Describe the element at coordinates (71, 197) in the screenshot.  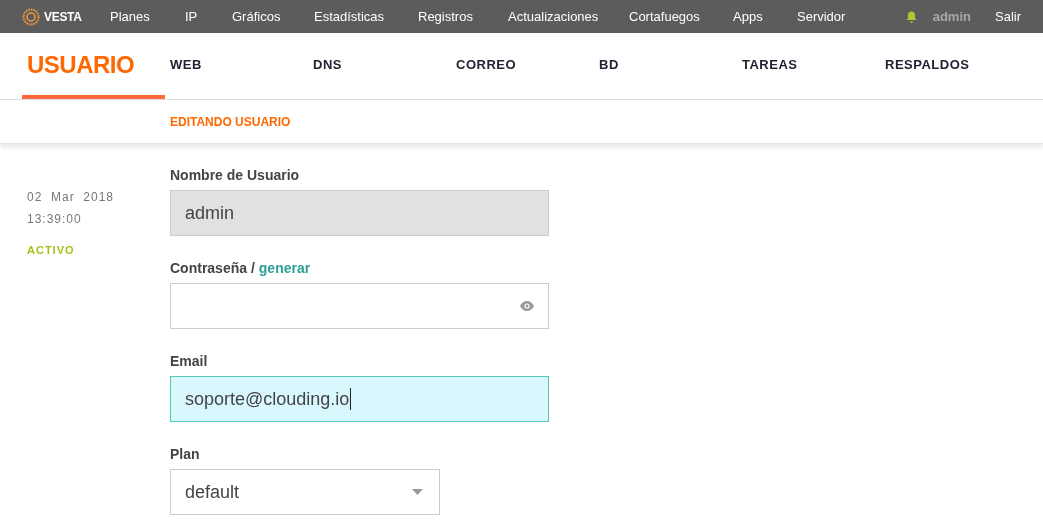
I see `date-text: 02 Mar 2018` at that location.